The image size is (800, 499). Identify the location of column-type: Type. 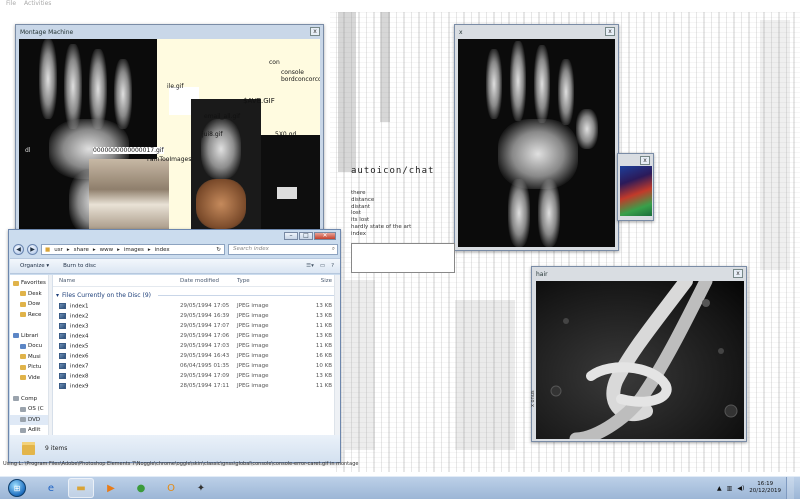
(265, 281).